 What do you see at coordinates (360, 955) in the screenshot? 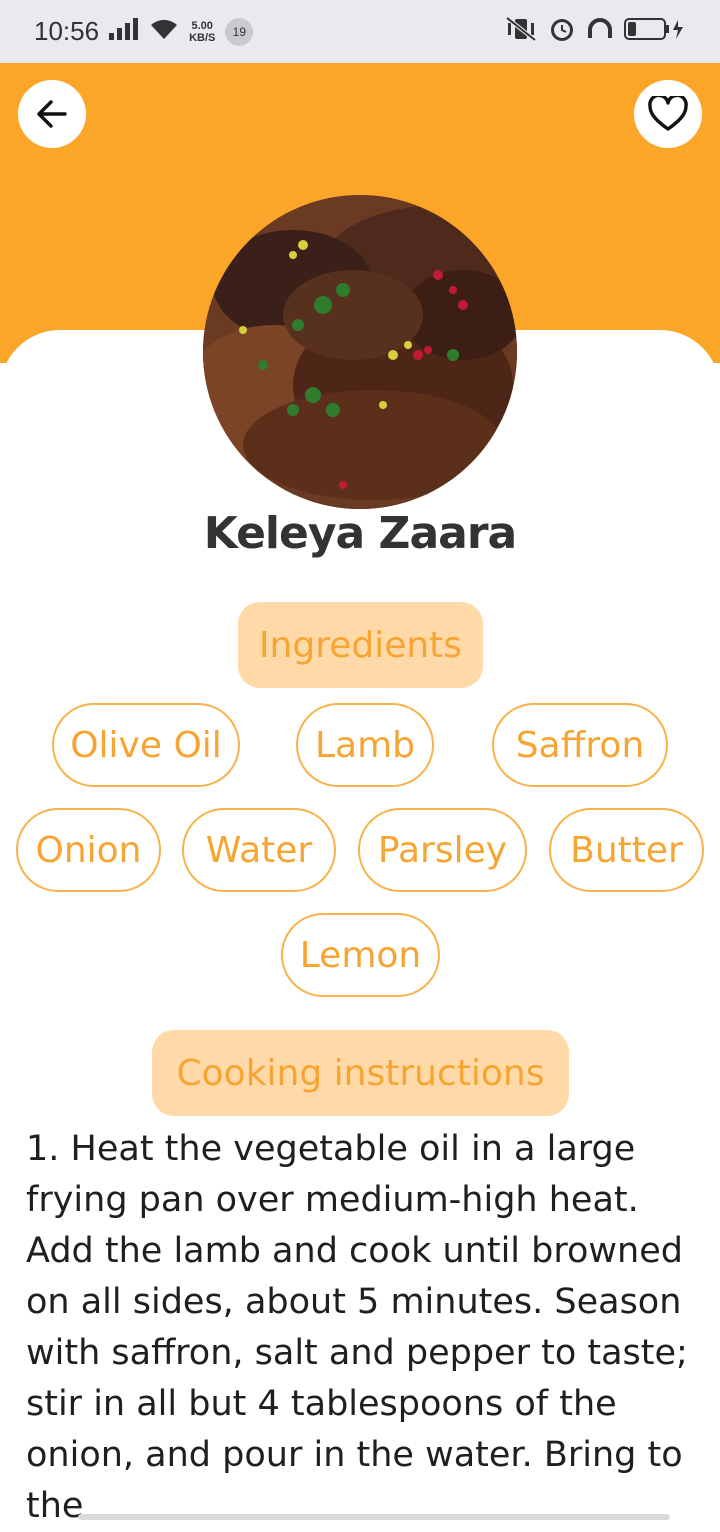
I see `ingredient-chip: Lemon` at bounding box center [360, 955].